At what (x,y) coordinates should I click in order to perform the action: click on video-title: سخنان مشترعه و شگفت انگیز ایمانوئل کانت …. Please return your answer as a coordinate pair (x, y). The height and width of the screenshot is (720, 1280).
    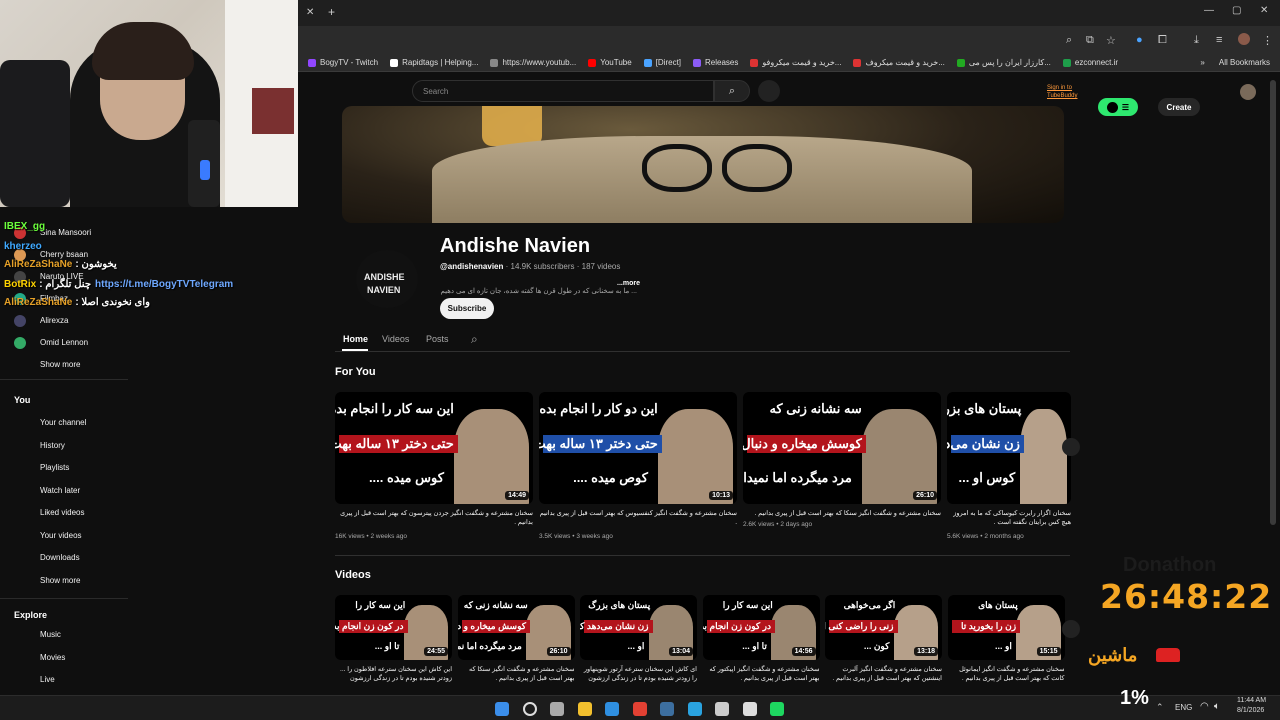
    Looking at the image, I should click on (1006, 675).